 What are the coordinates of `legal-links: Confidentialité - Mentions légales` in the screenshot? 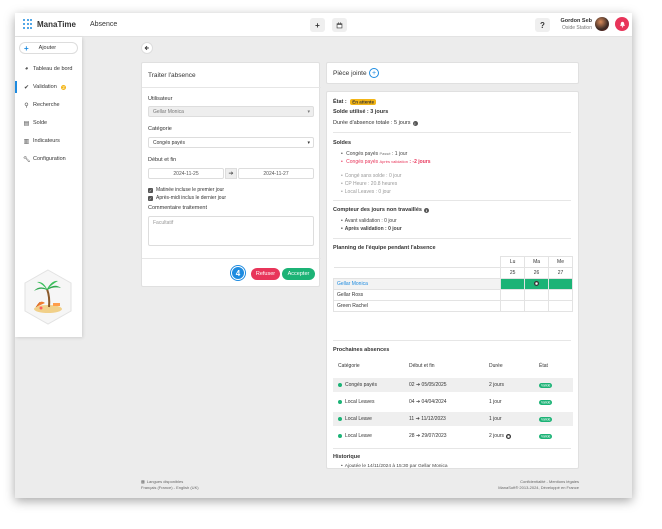 It's located at (538, 481).